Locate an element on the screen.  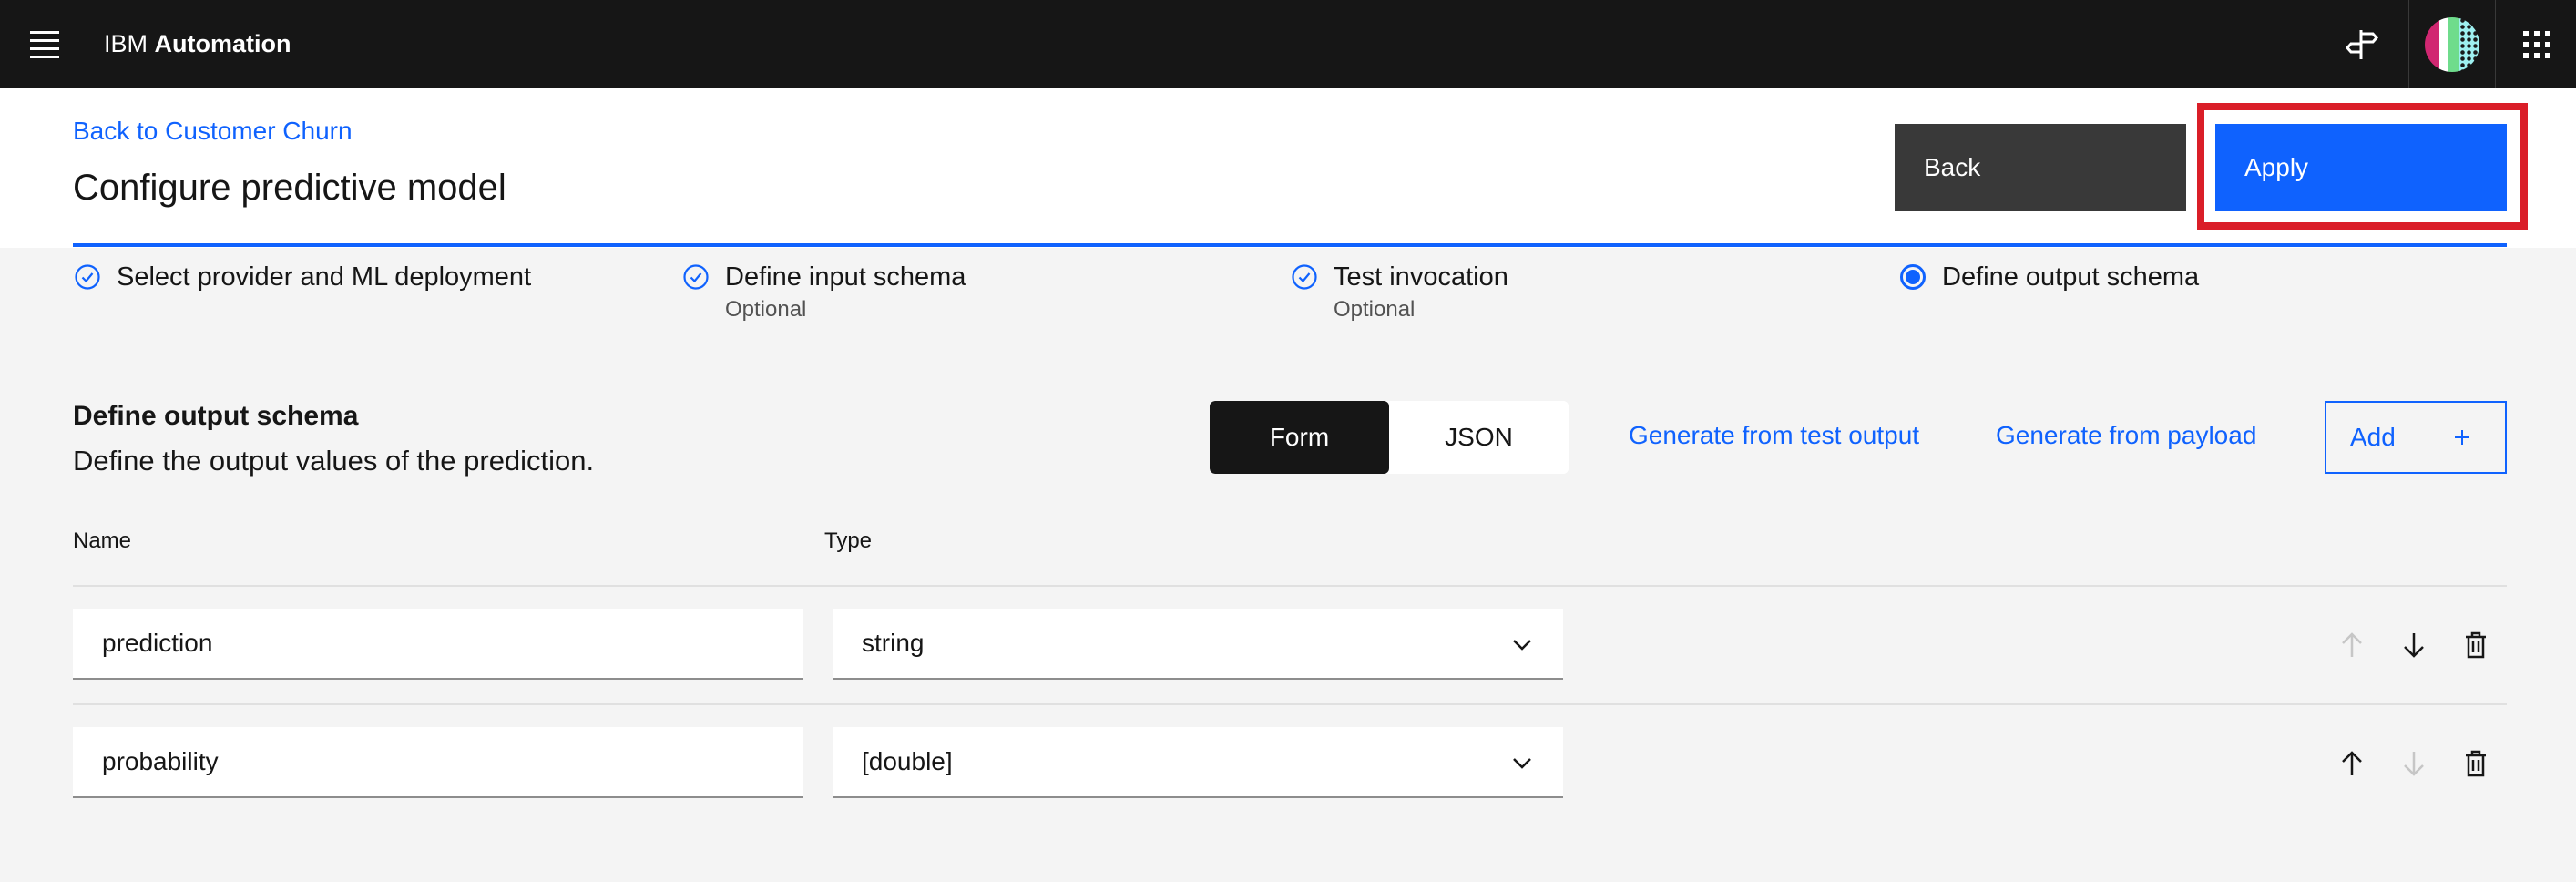
signpost-icon is located at coordinates (2362, 44).